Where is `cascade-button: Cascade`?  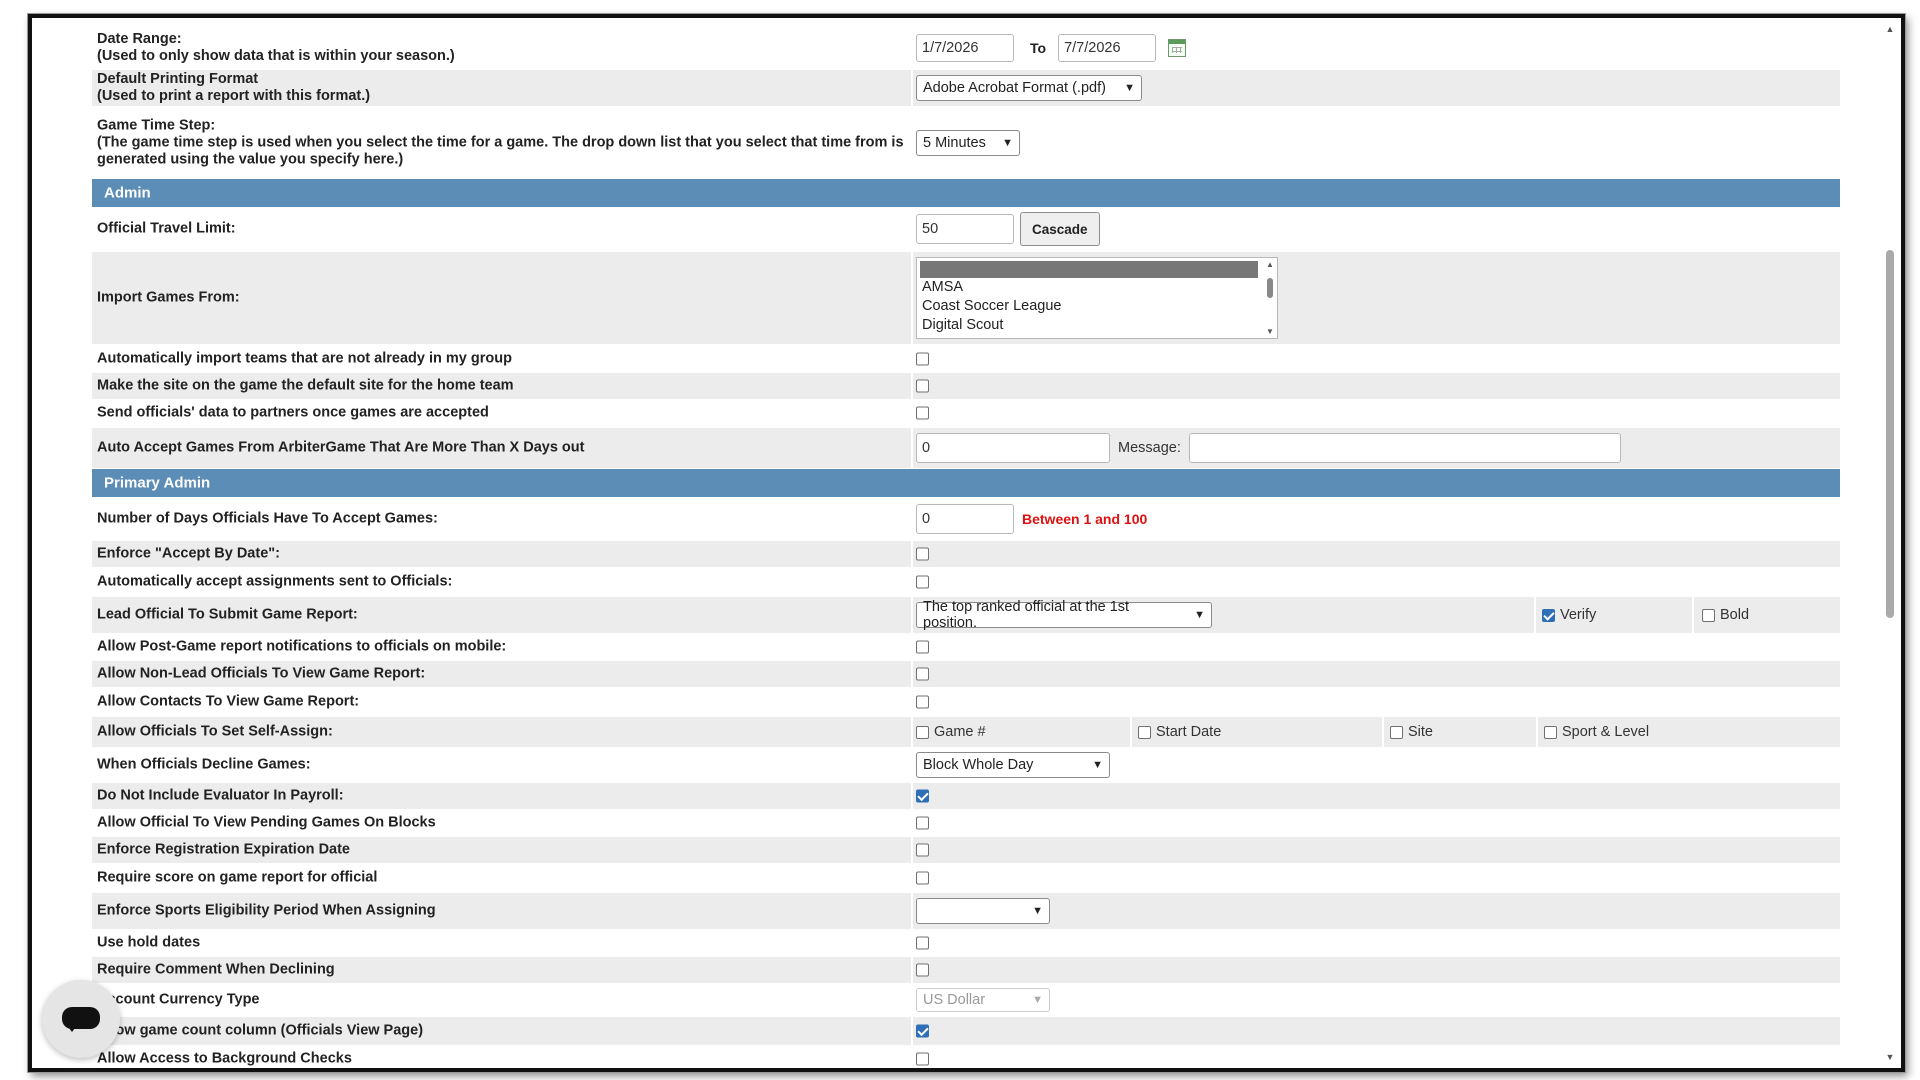
cascade-button: Cascade is located at coordinates (1060, 229).